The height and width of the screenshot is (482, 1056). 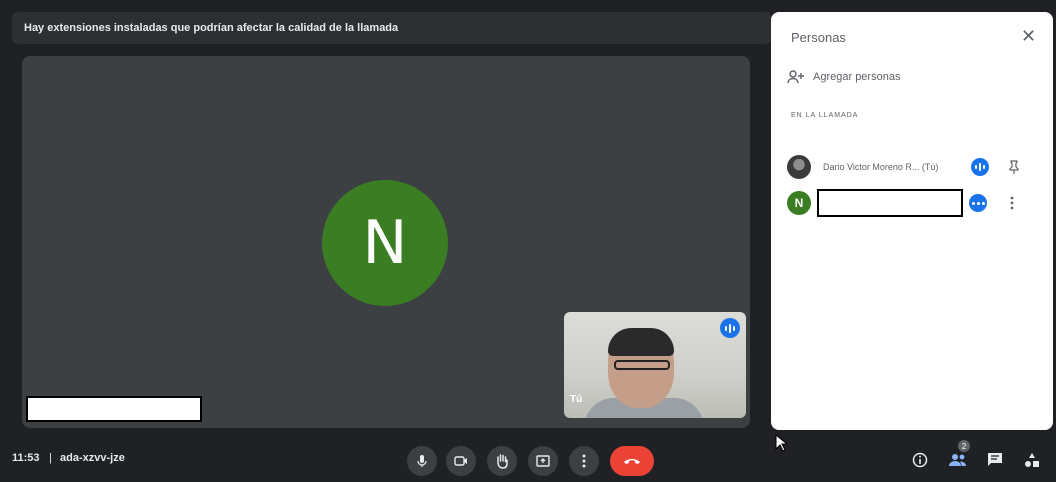 What do you see at coordinates (795, 77) in the screenshot?
I see `add-person-icon` at bounding box center [795, 77].